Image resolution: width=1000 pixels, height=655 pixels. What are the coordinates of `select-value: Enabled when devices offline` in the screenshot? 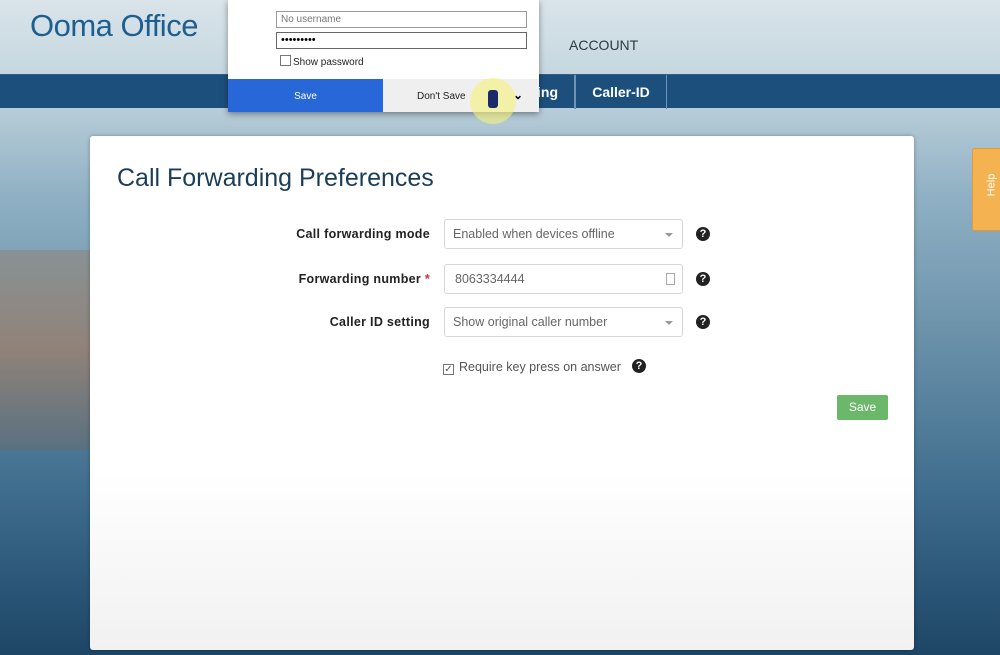 It's located at (534, 234).